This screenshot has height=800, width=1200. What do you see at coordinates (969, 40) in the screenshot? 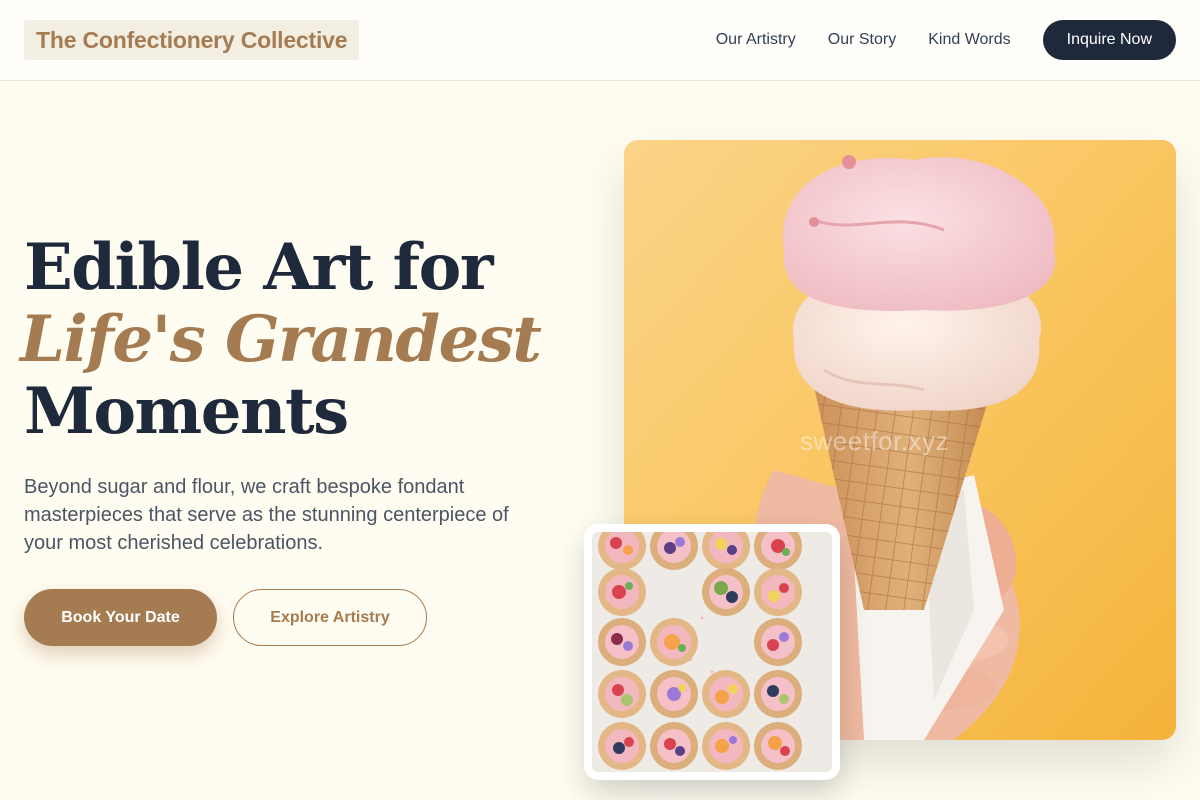
I see `nav-link-kind-words: Kind Words` at bounding box center [969, 40].